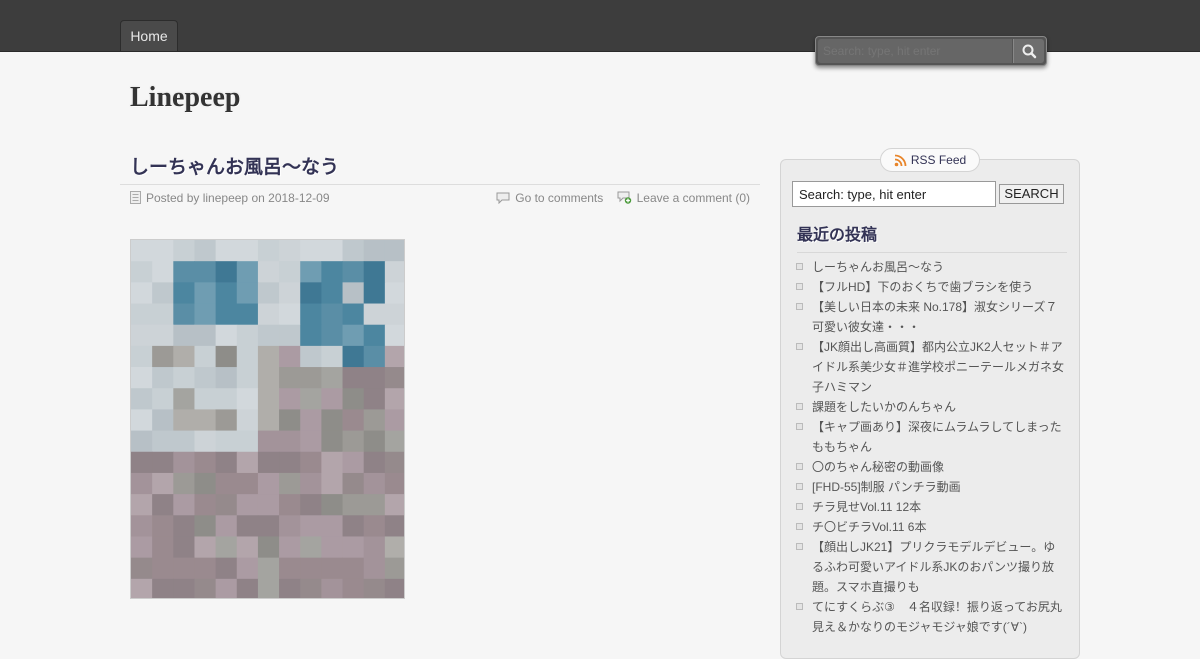 The height and width of the screenshot is (659, 1200). I want to click on recent-post-item: 【美しい日本の未来 No.178】淑女シリーズ７ 可愛い彼女達・・・, so click(932, 317).